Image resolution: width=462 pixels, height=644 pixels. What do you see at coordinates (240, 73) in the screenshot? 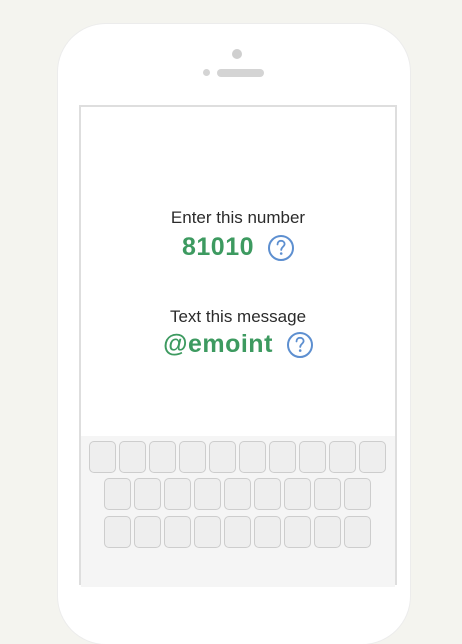
I see `phone-speaker` at bounding box center [240, 73].